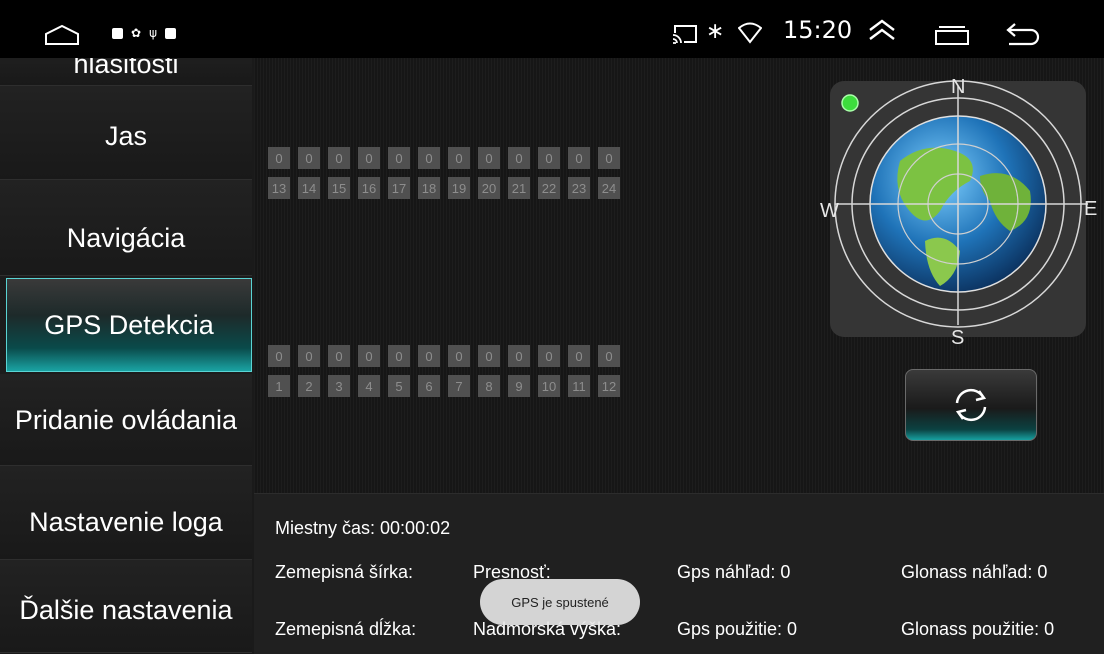 The image size is (1104, 654). Describe the element at coordinates (684, 34) in the screenshot. I see `cast-icon` at that location.